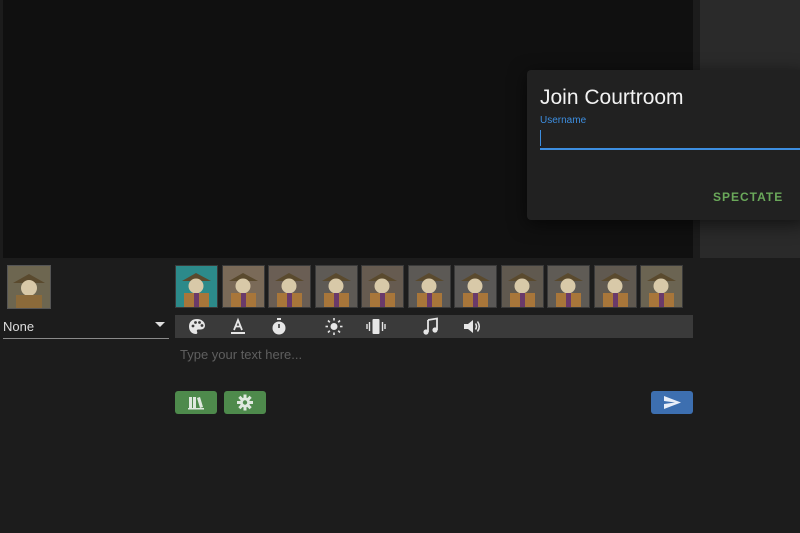 The width and height of the screenshot is (800, 533). What do you see at coordinates (279, 326) in the screenshot?
I see `timer-icon` at bounding box center [279, 326].